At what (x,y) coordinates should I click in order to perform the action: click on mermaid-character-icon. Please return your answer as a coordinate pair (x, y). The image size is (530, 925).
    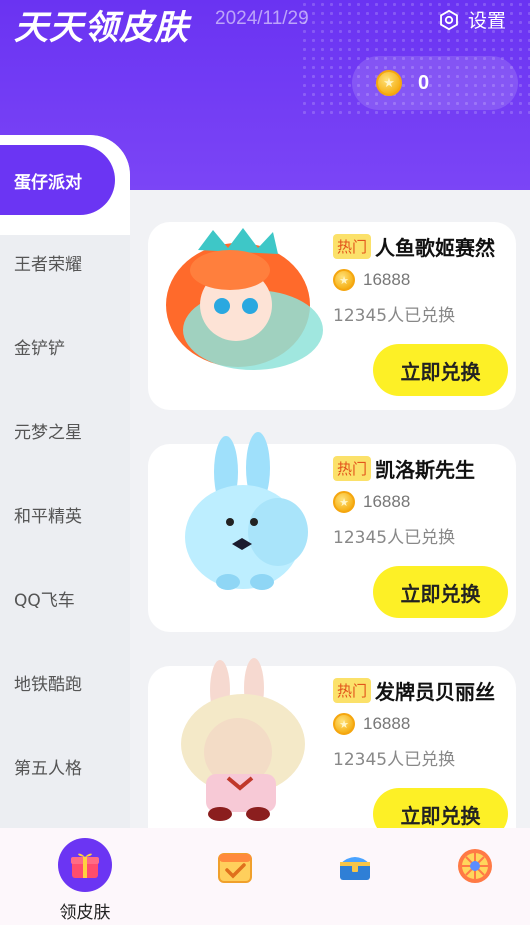
    Looking at the image, I should click on (244, 299).